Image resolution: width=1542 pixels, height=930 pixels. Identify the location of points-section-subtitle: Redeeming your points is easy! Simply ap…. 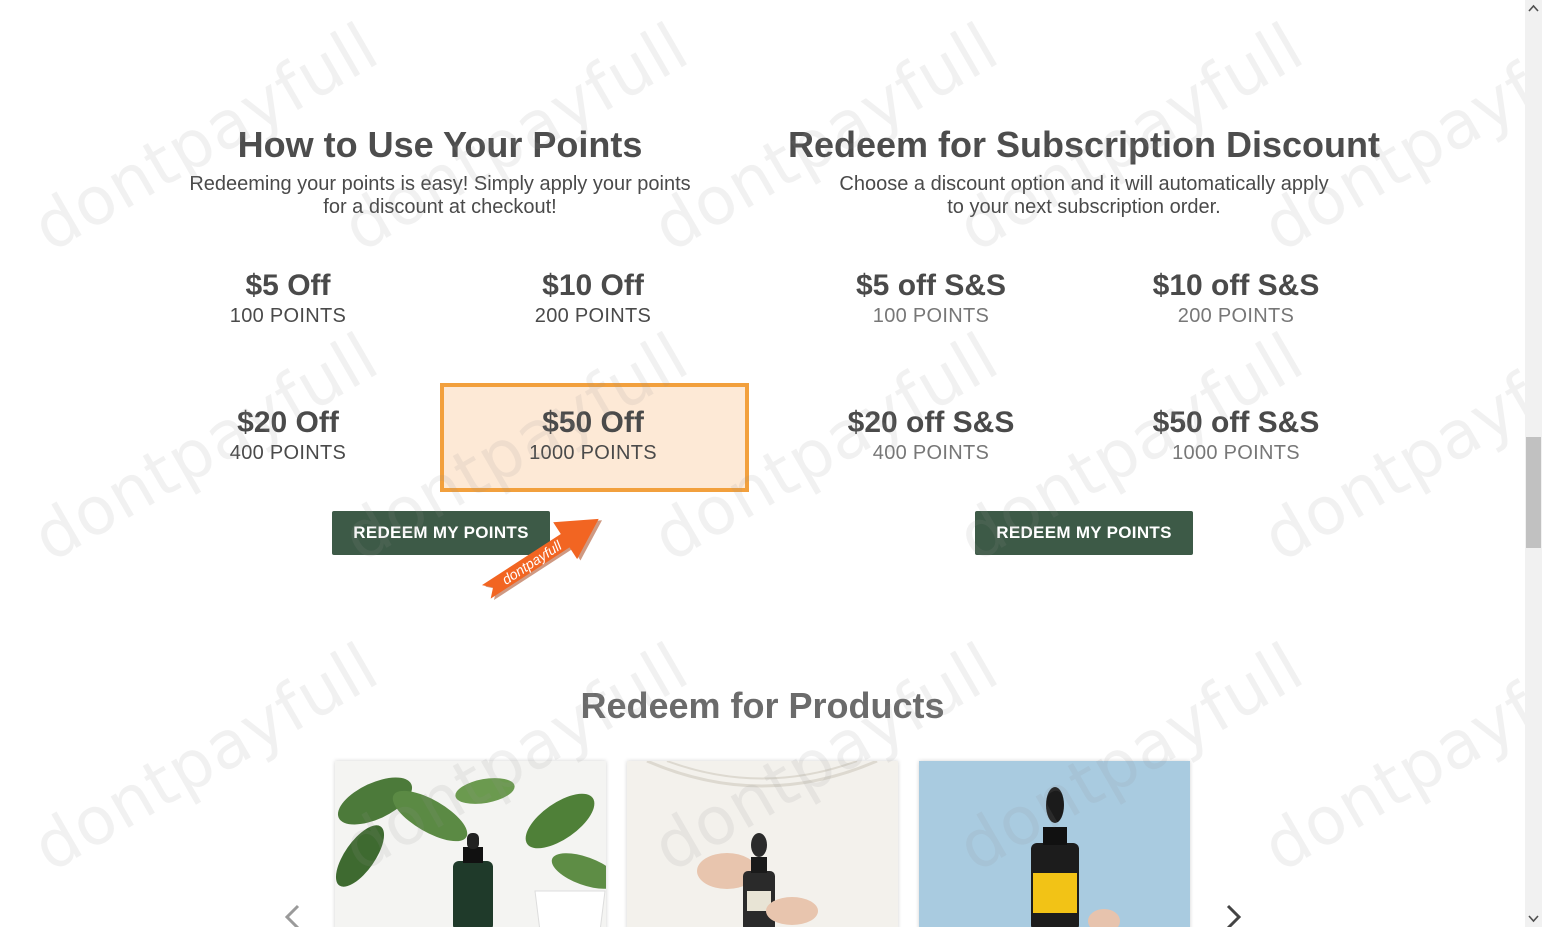
(440, 196).